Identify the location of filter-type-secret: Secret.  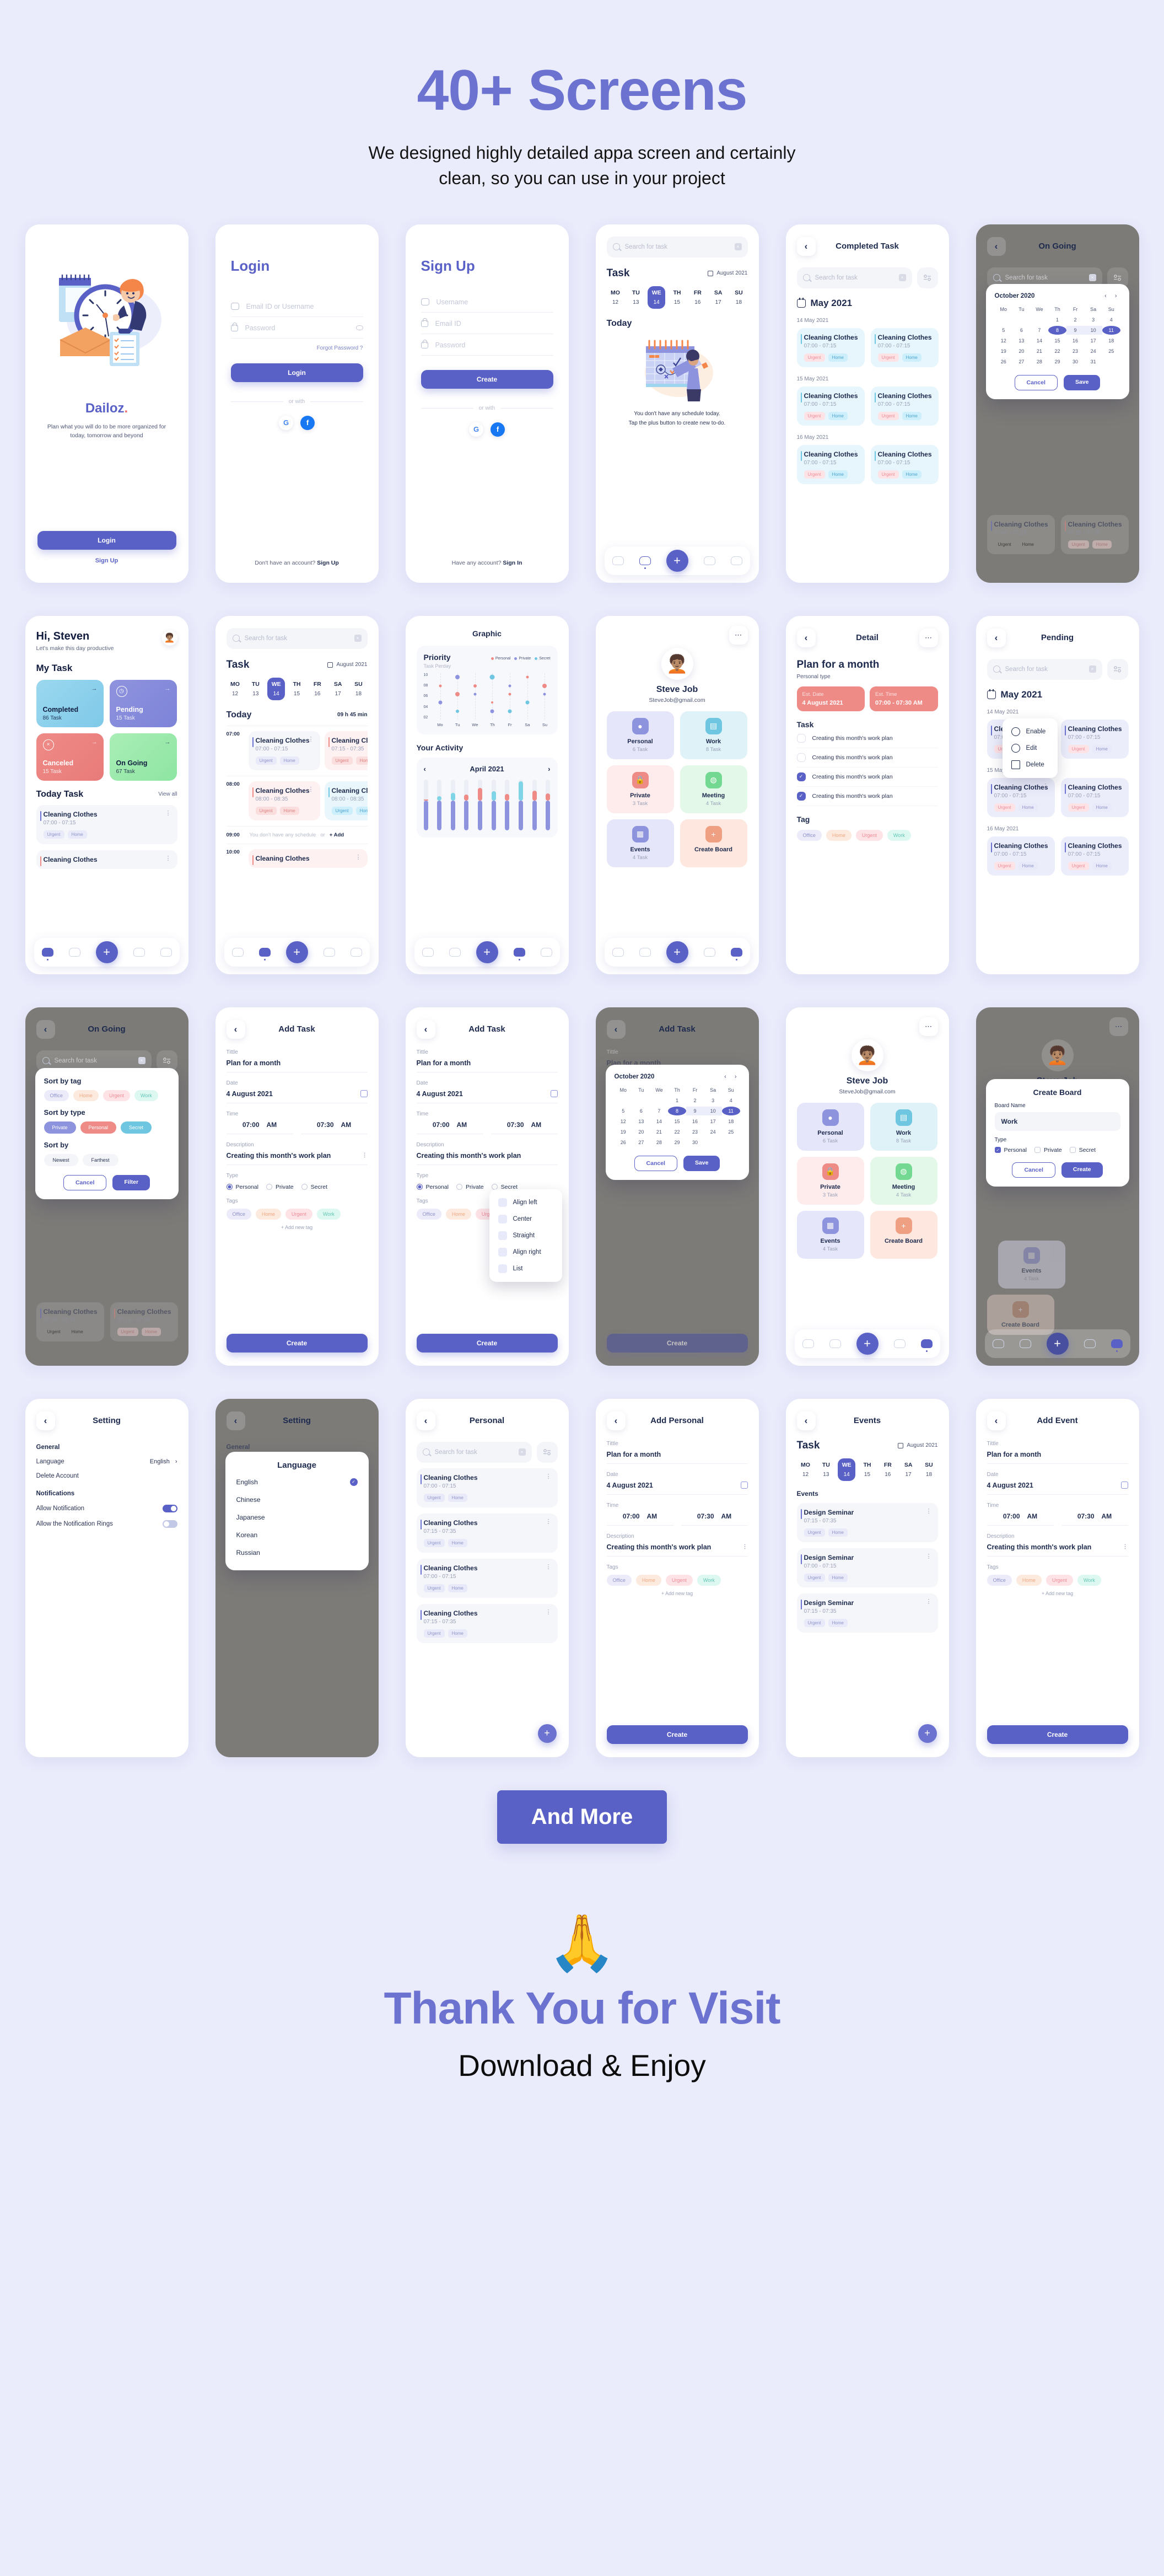
(136, 1127).